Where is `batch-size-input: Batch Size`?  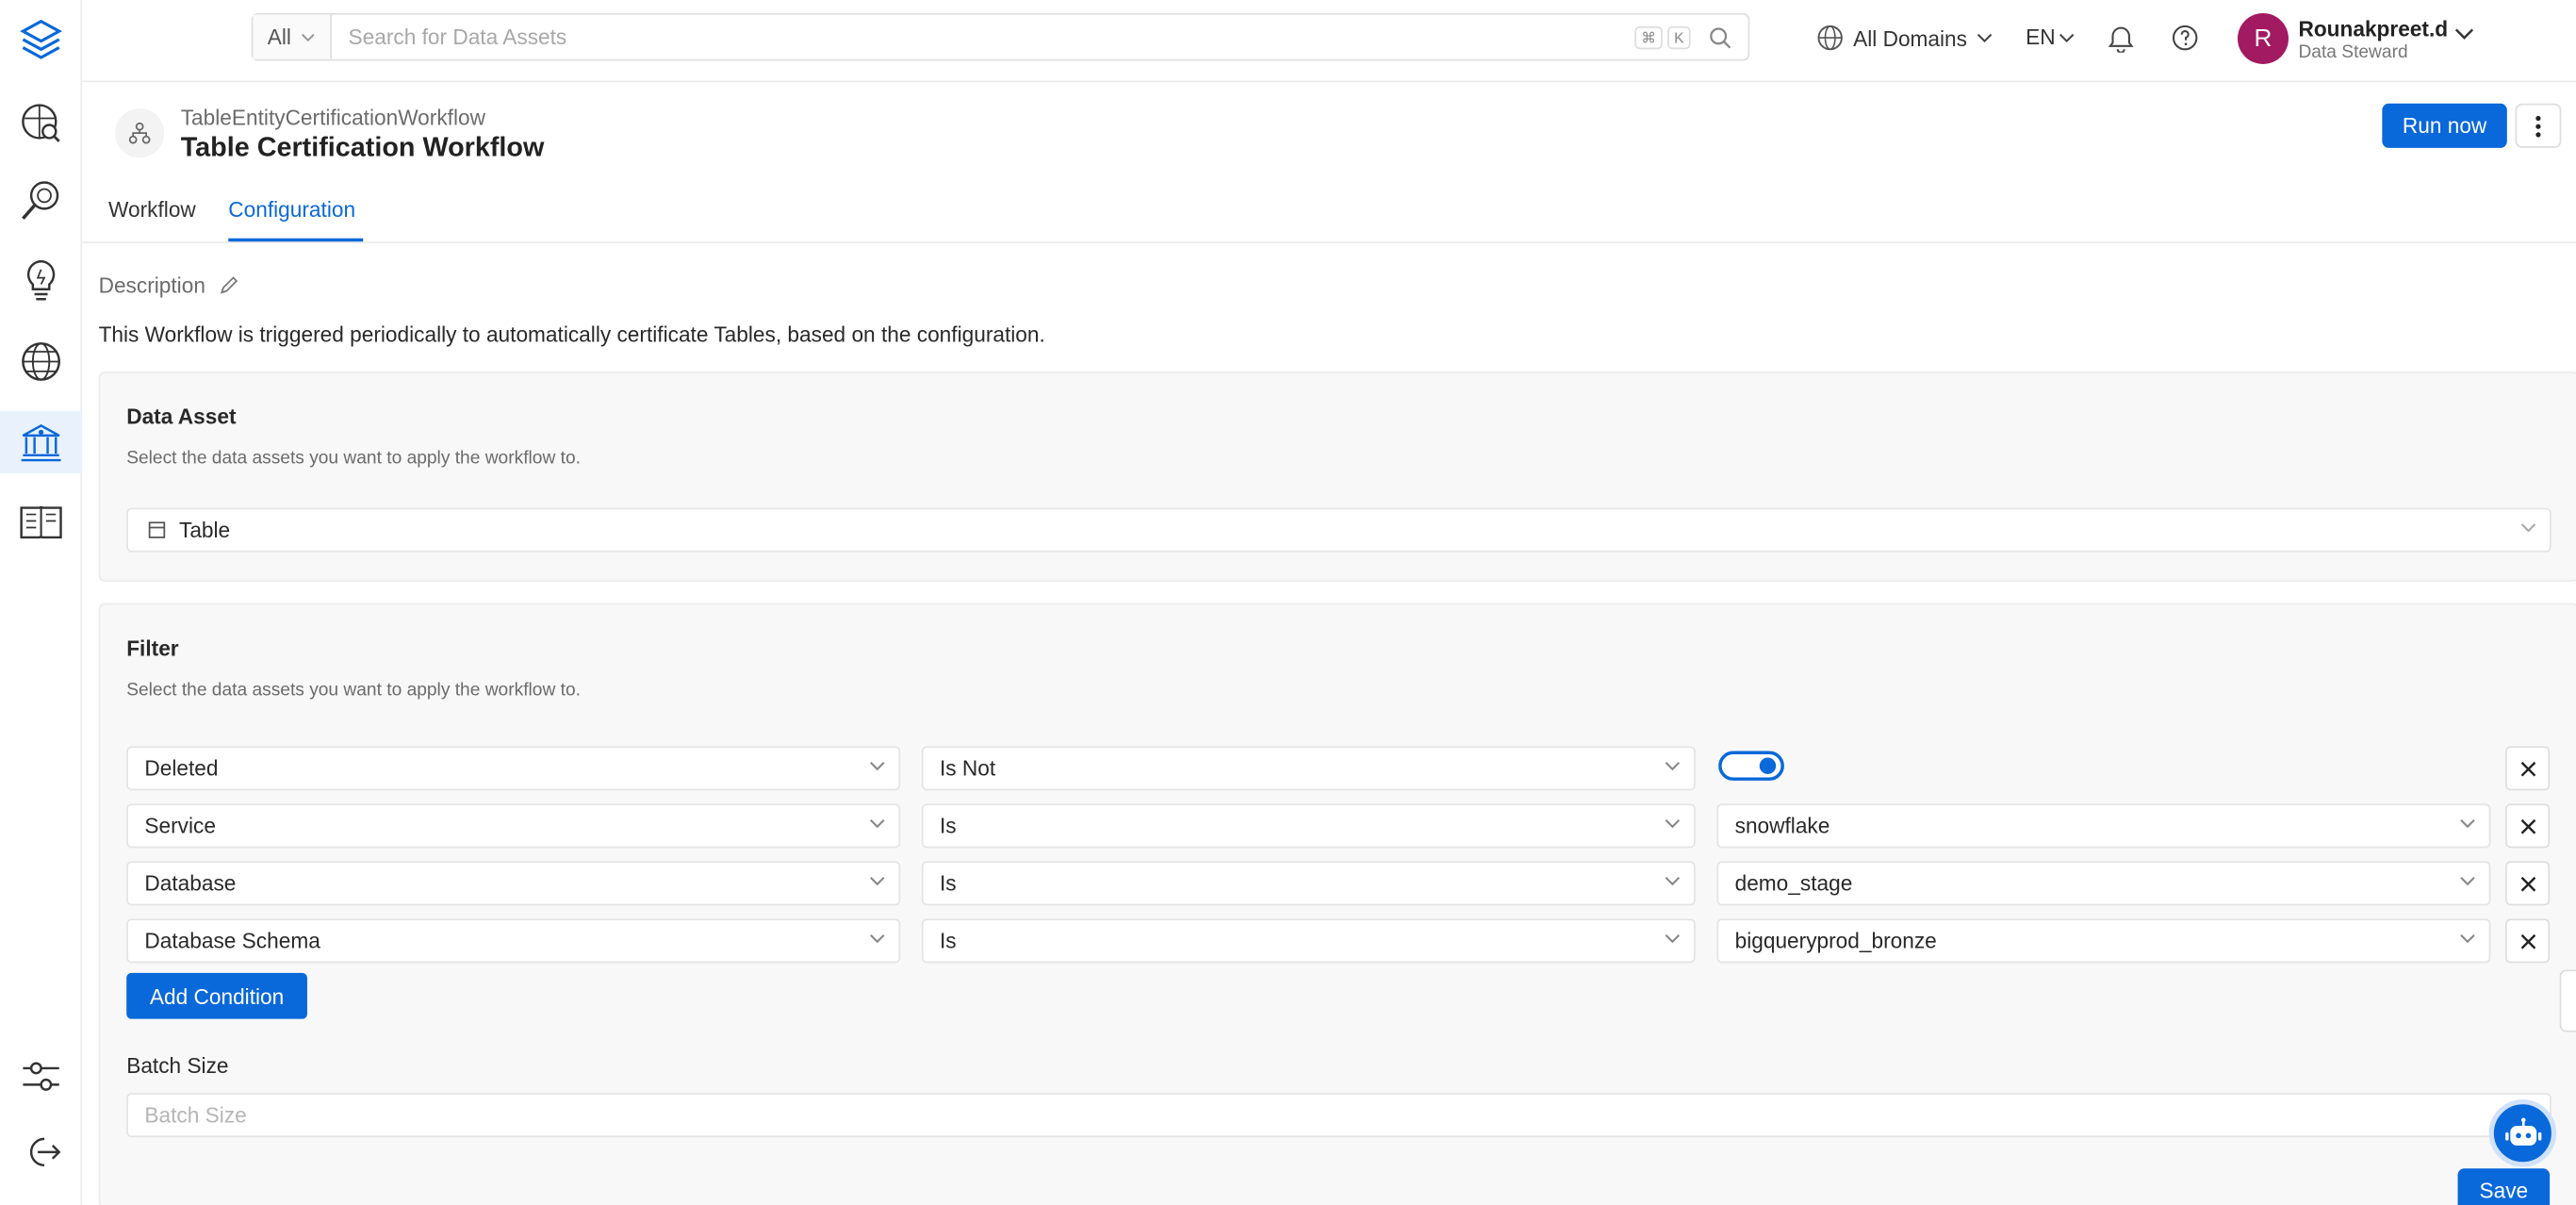 batch-size-input: Batch Size is located at coordinates (1338, 1115).